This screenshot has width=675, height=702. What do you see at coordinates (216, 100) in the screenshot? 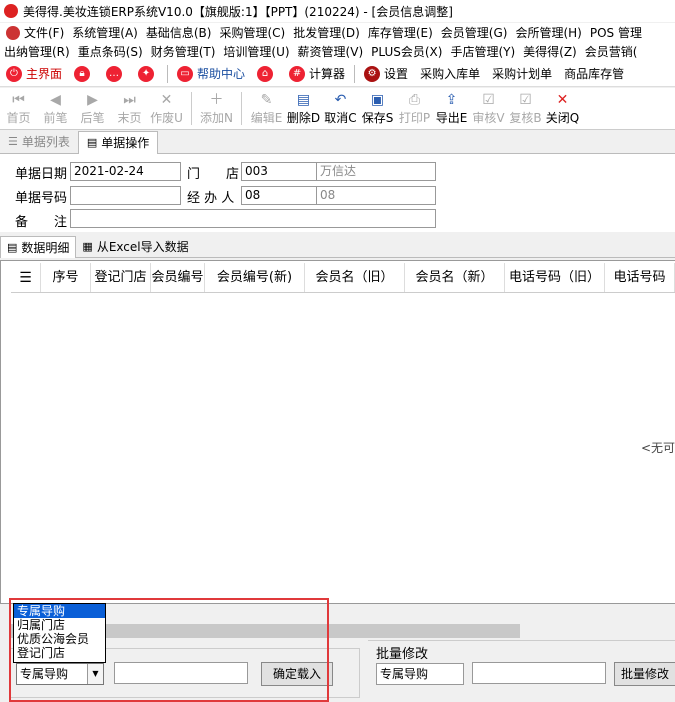
I see `add-icon: ＋` at bounding box center [216, 100].